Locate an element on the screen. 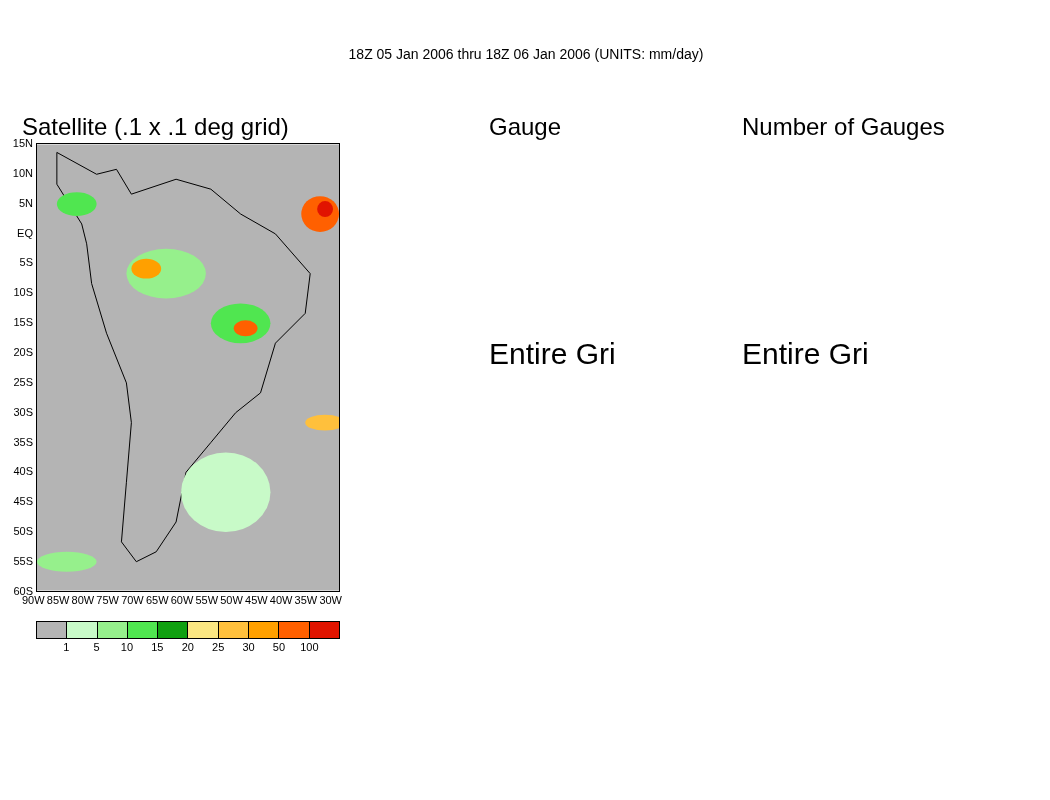 This screenshot has height=800, width=1050. latitude-label: 60S is located at coordinates (23, 590).